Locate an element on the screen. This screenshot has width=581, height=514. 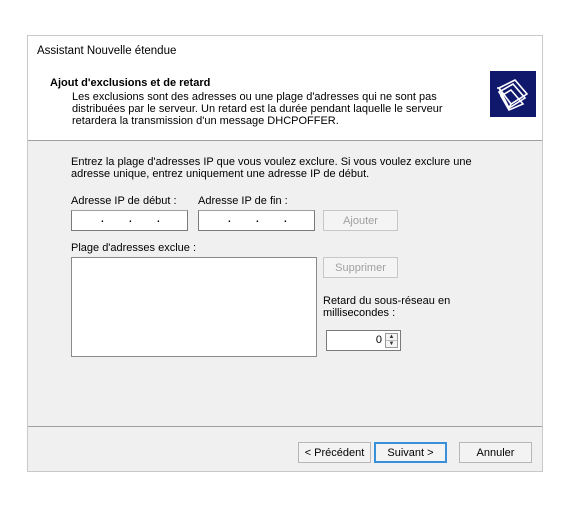
back-button: < Précédent is located at coordinates (334, 452).